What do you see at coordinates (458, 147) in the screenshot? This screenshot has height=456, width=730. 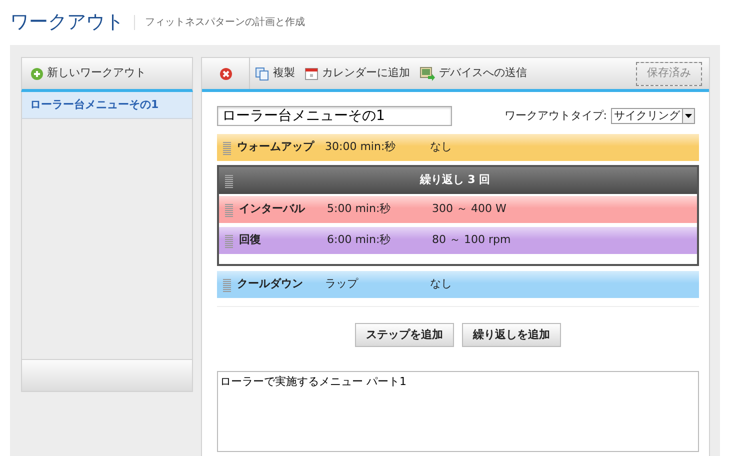 I see `step-row: ウォームアップ 30:00 min:秒 なし` at bounding box center [458, 147].